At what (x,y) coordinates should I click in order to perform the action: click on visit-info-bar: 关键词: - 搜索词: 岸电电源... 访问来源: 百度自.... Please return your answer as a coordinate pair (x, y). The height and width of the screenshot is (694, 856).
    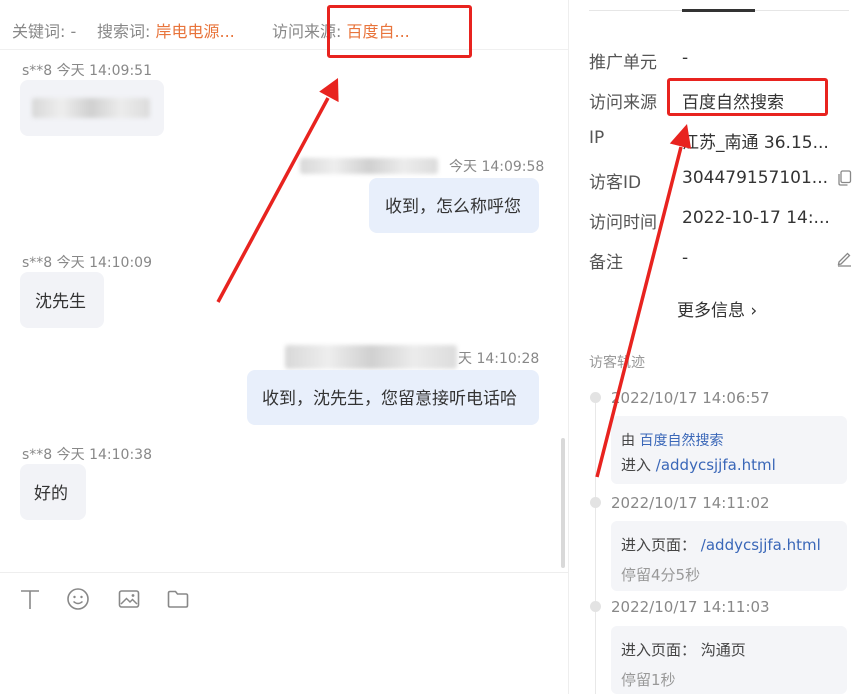
    Looking at the image, I should click on (284, 25).